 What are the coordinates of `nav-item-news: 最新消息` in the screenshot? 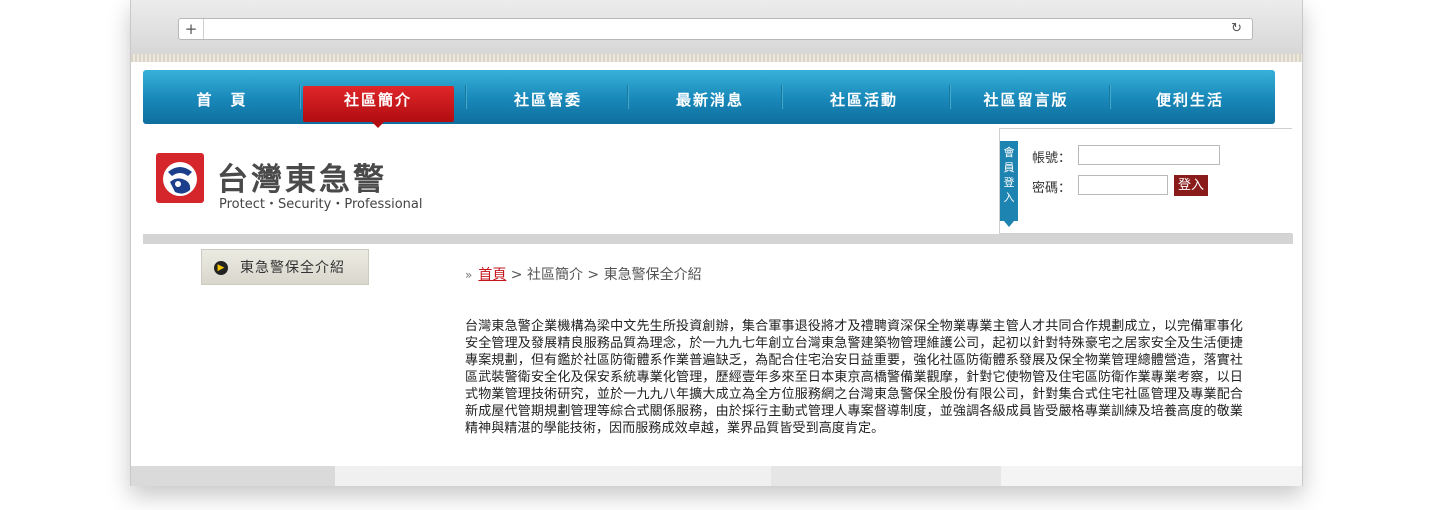 It's located at (710, 97).